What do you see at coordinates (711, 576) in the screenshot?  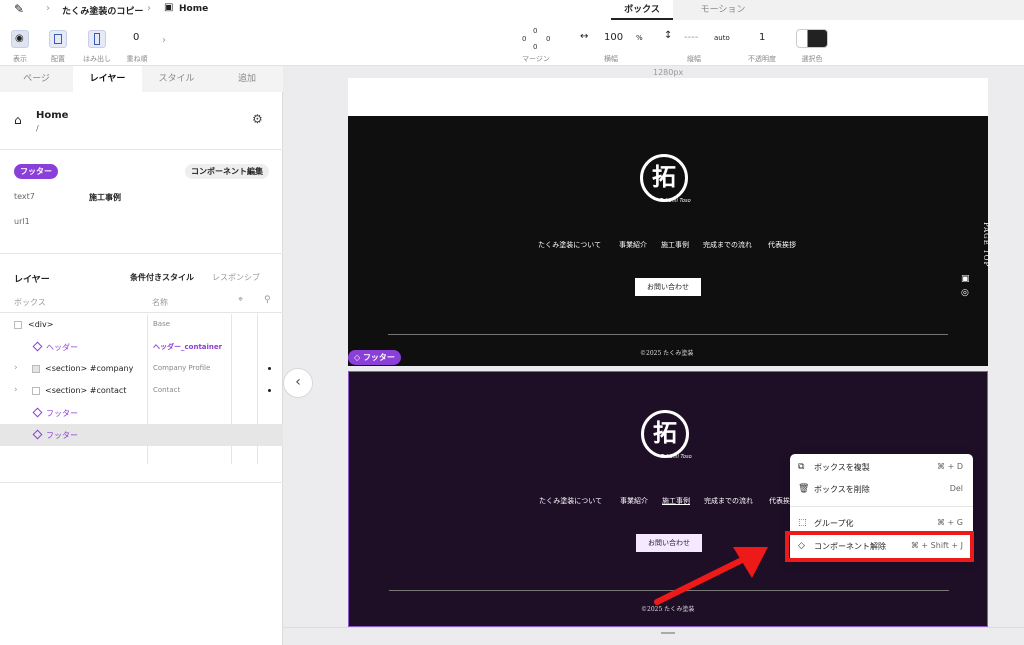 I see `annotation-arrow` at bounding box center [711, 576].